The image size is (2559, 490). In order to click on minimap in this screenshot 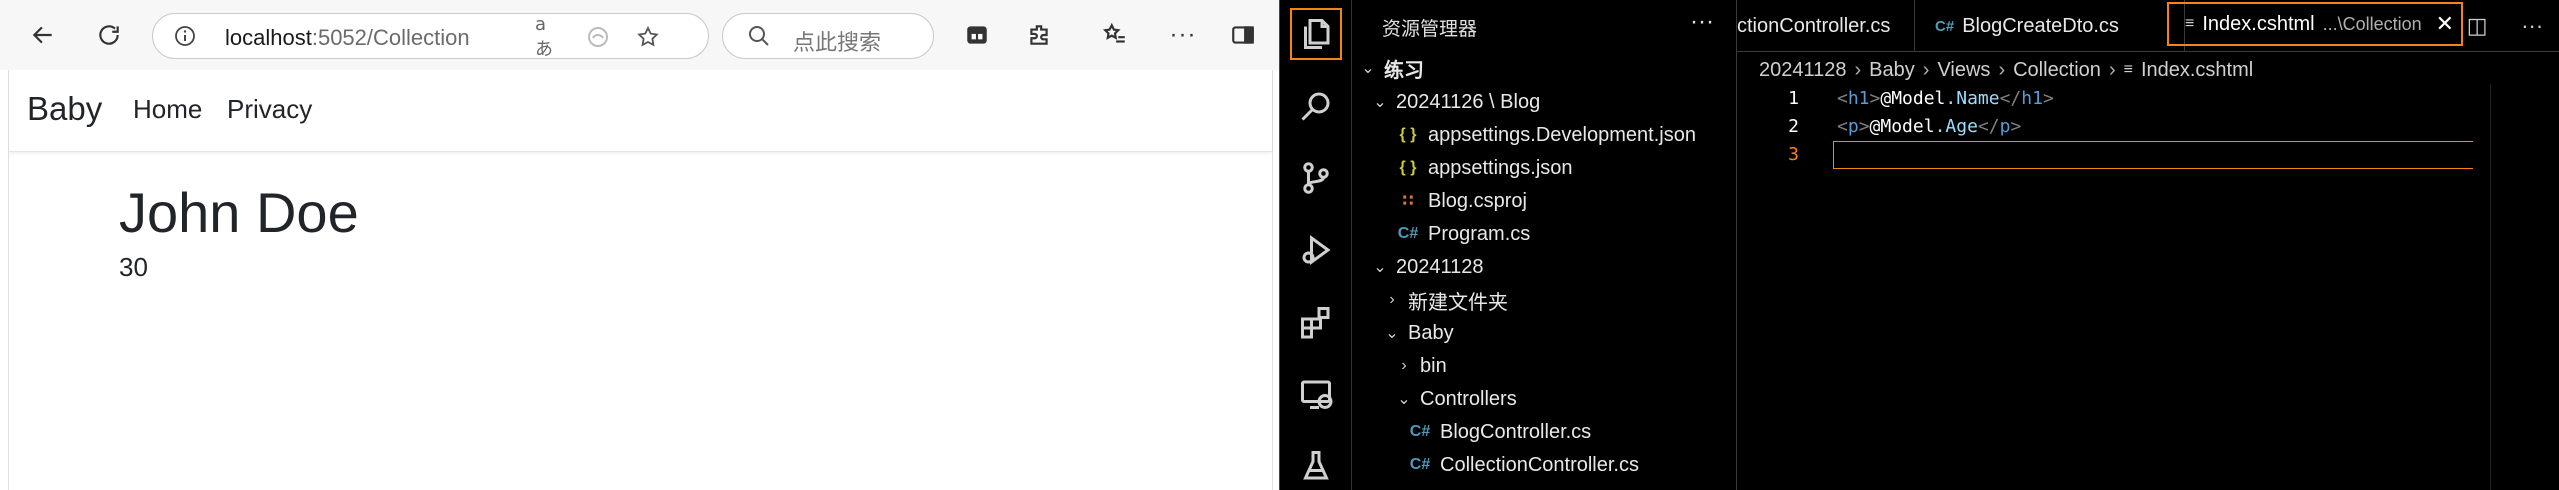, I will do `click(2524, 287)`.